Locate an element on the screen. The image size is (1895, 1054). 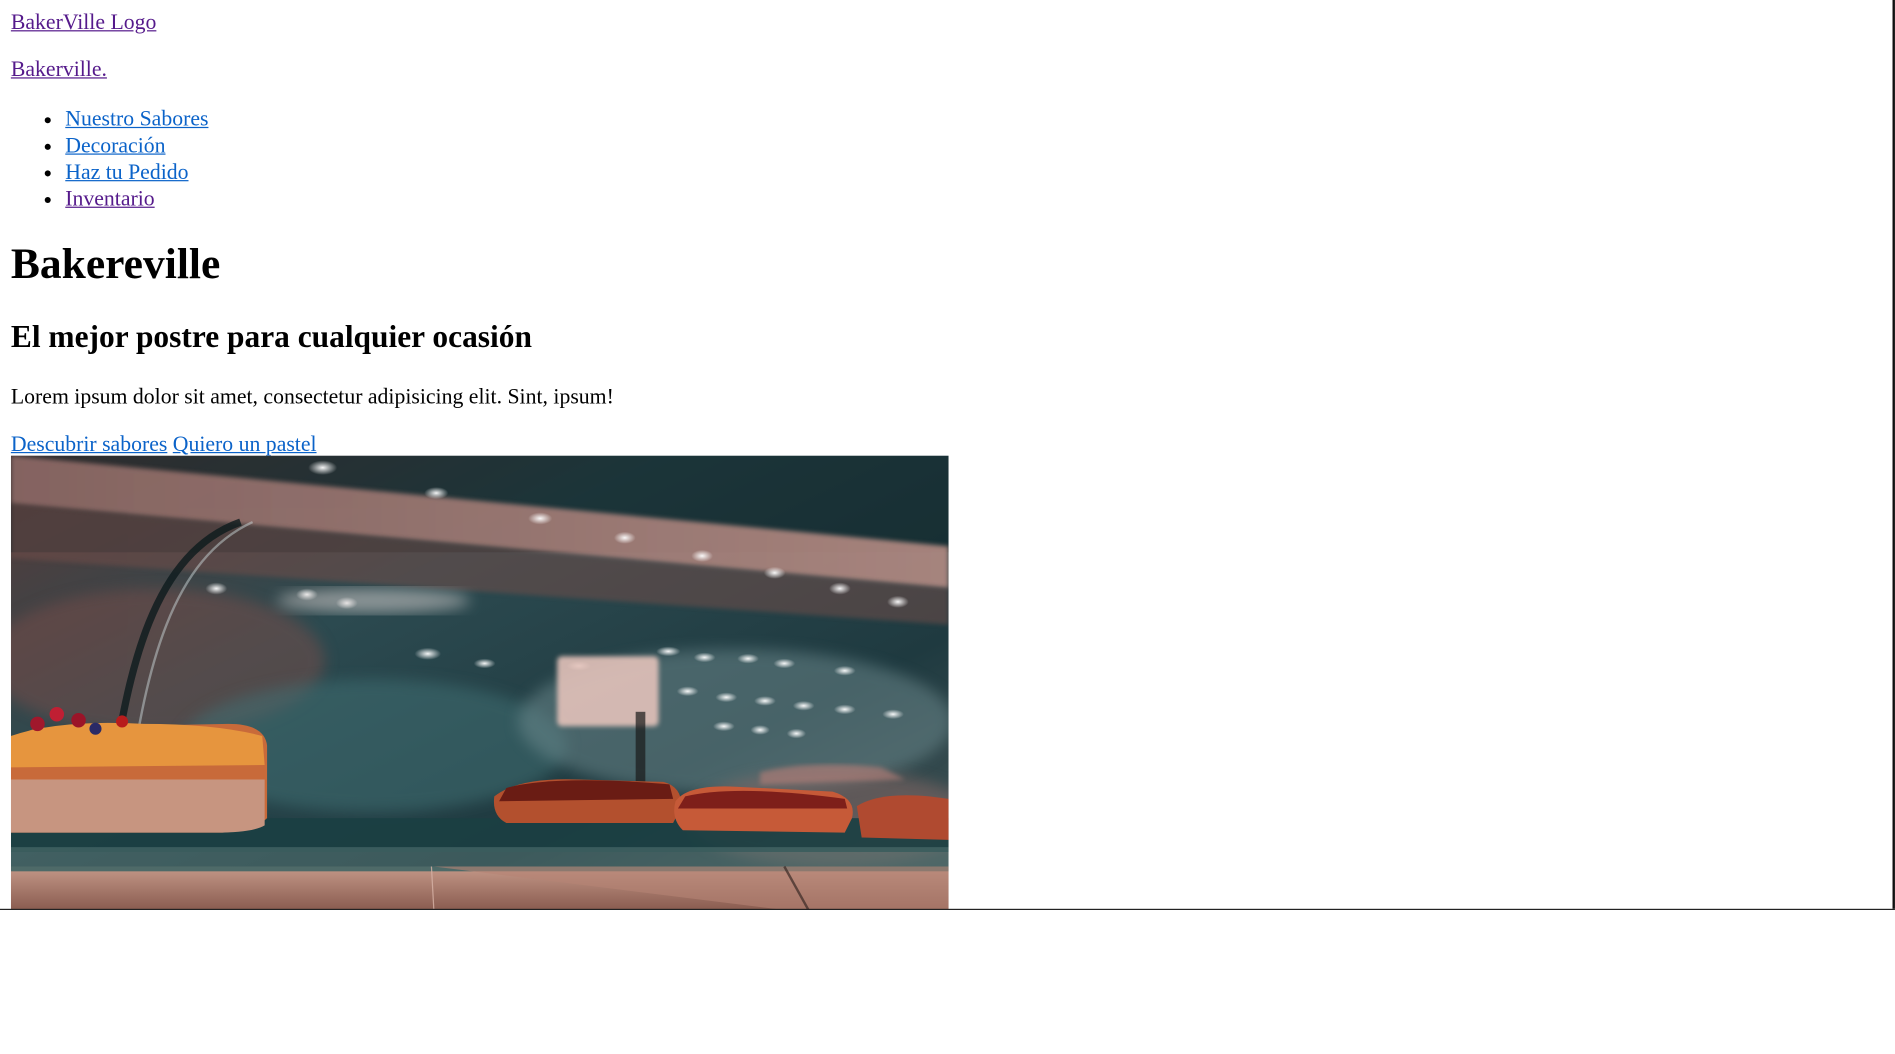
nav-link-pedido: Haz tu Pedido is located at coordinates (126, 172).